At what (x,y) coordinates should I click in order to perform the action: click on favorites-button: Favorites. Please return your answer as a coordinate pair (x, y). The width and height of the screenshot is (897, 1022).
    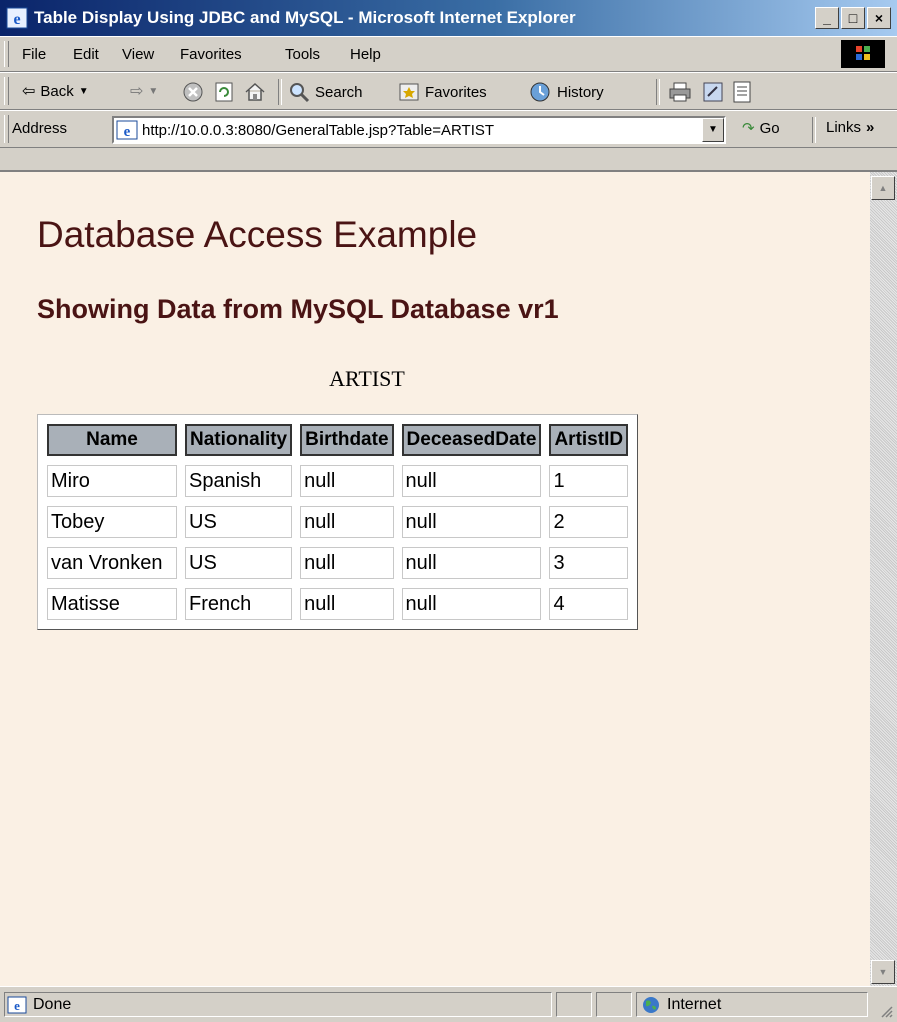
    Looking at the image, I should click on (442, 92).